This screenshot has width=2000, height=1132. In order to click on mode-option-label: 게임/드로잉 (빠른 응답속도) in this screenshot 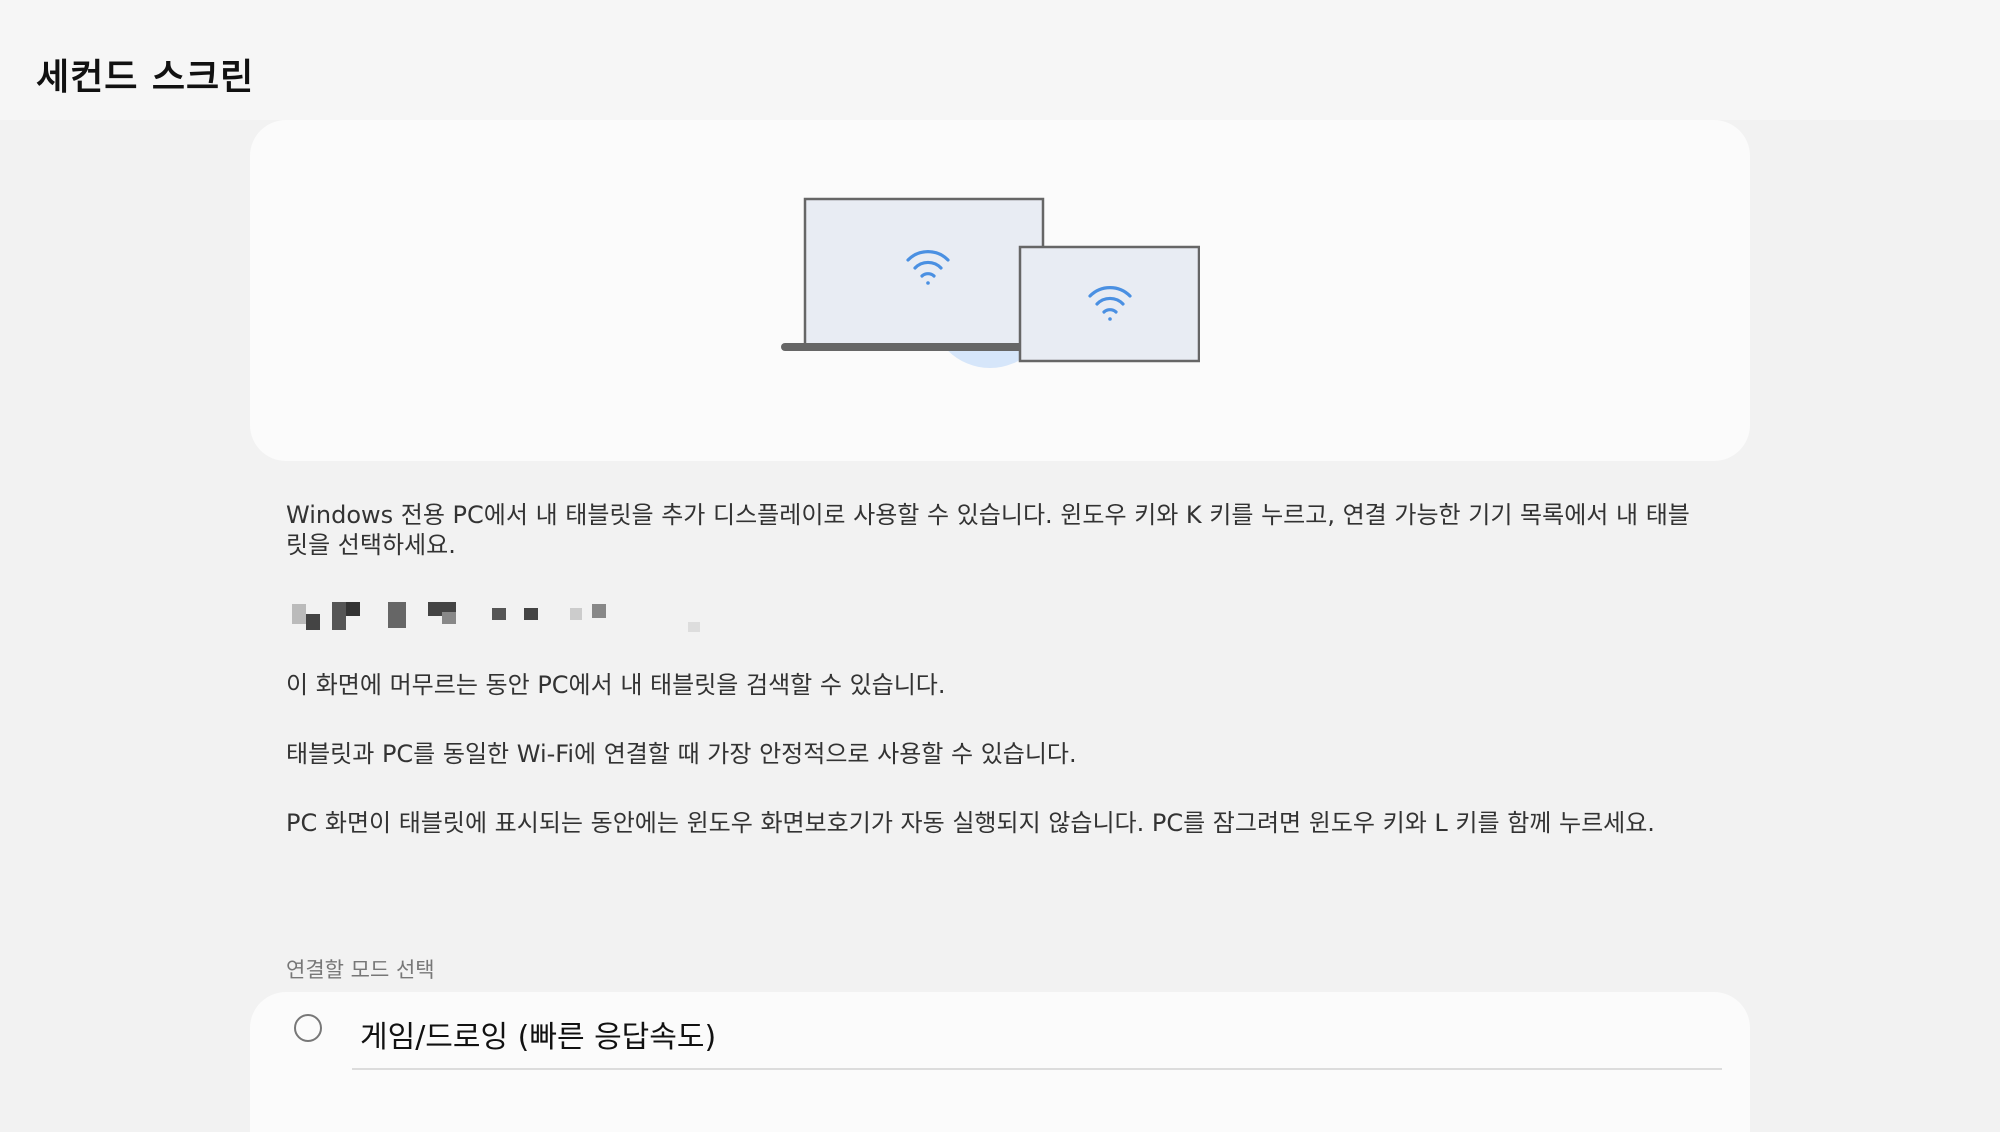, I will do `click(538, 1037)`.